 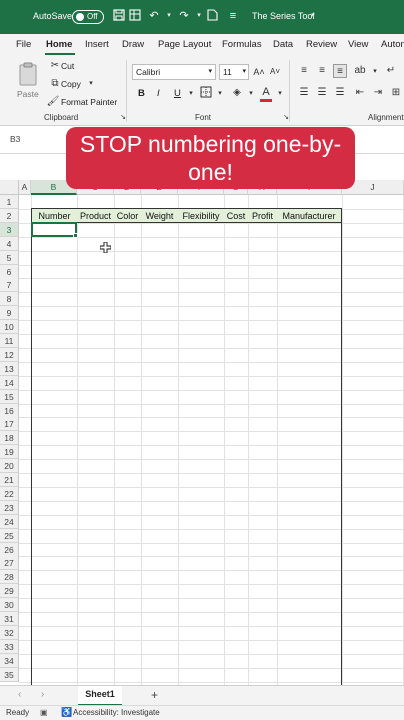 What do you see at coordinates (9, 313) in the screenshot?
I see `row-header-9: 9` at bounding box center [9, 313].